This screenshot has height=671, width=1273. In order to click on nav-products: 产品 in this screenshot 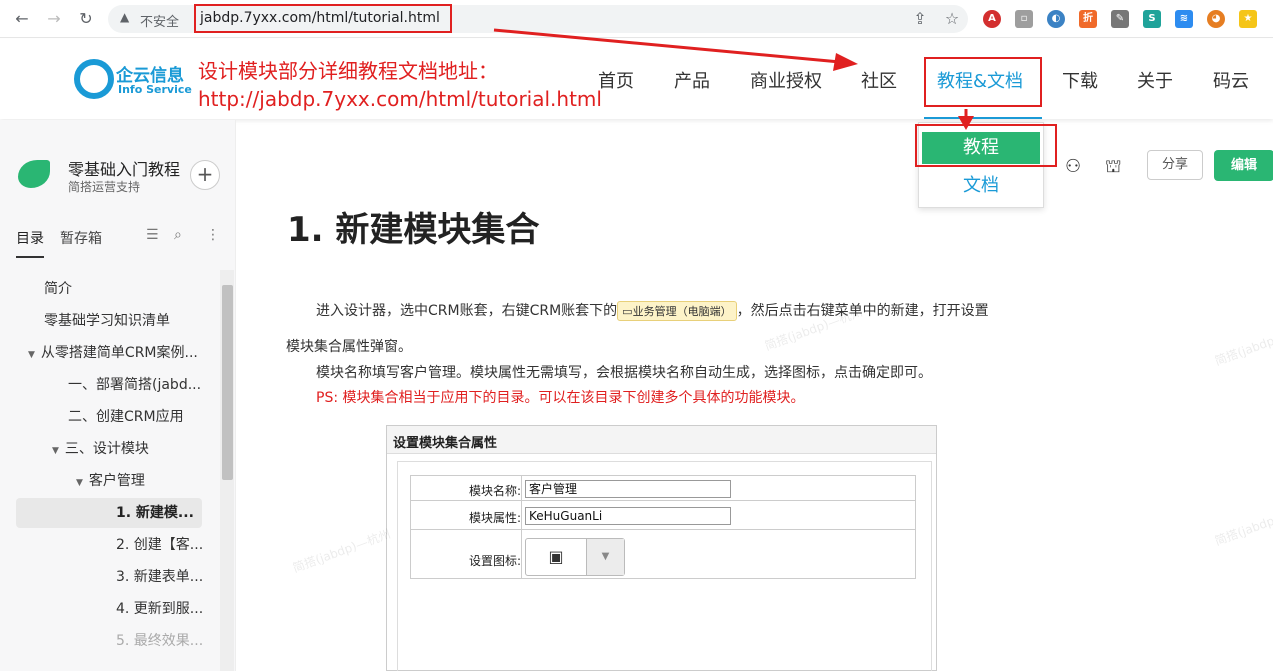, I will do `click(692, 80)`.